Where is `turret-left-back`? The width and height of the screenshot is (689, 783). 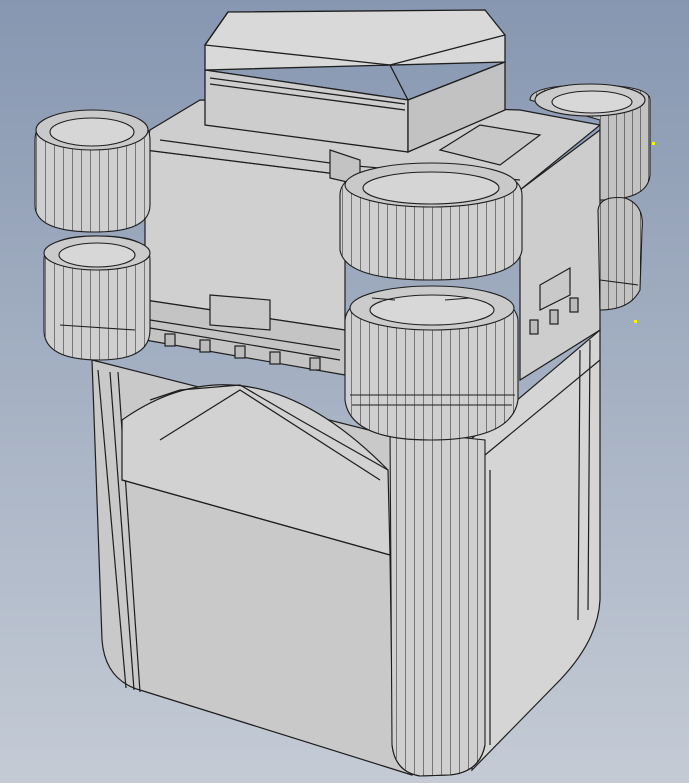
turret-left-back is located at coordinates (92, 171).